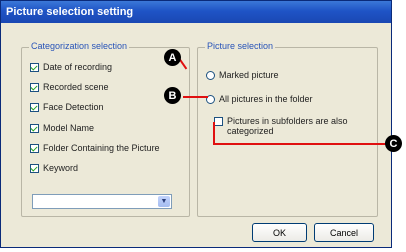  Describe the element at coordinates (78, 67) in the screenshot. I see `checkbox-label: Date of recording` at that location.